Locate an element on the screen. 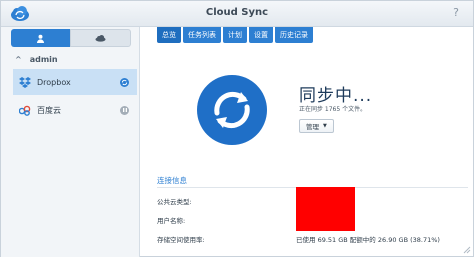  tab-task-list: 任务列表 is located at coordinates (202, 35).